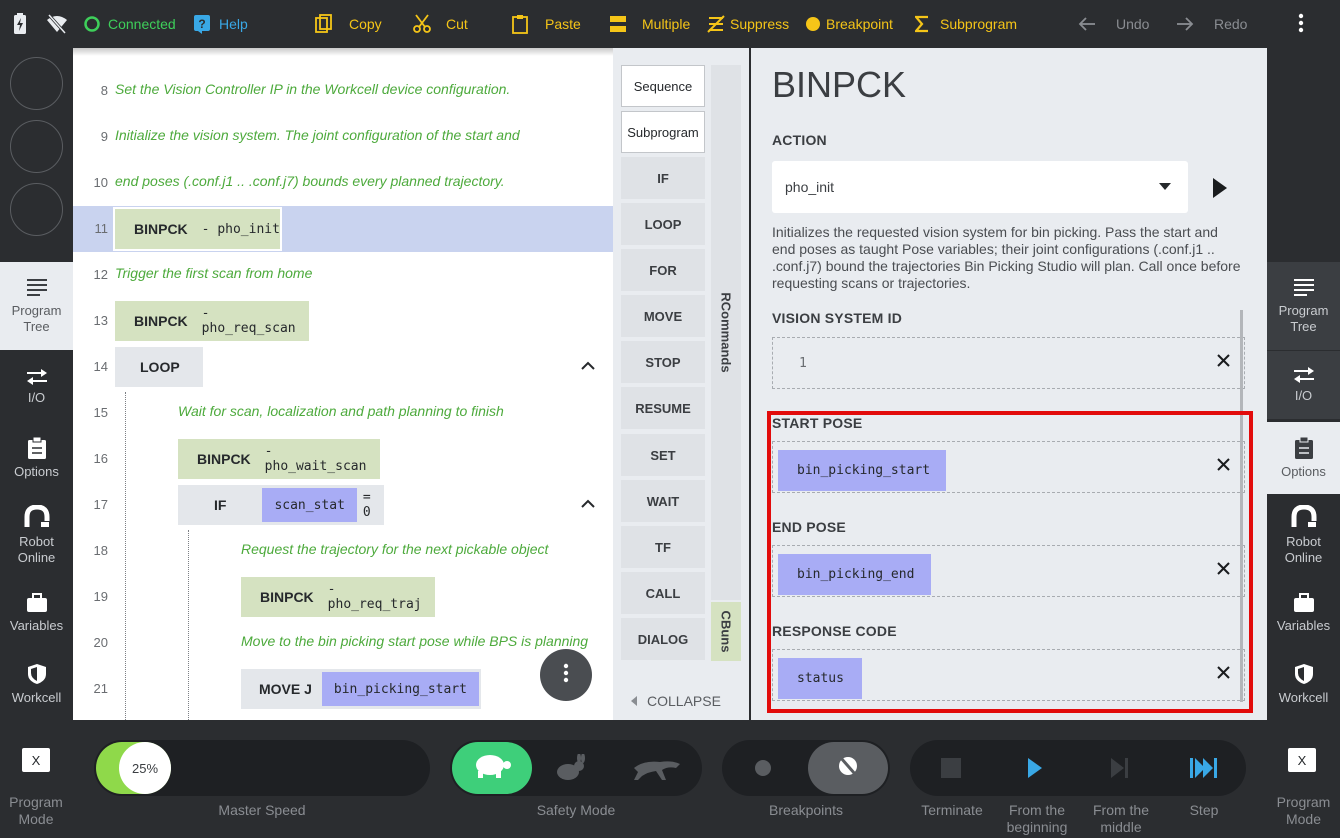  What do you see at coordinates (663, 593) in the screenshot?
I see `cmd-call: CALL` at bounding box center [663, 593].